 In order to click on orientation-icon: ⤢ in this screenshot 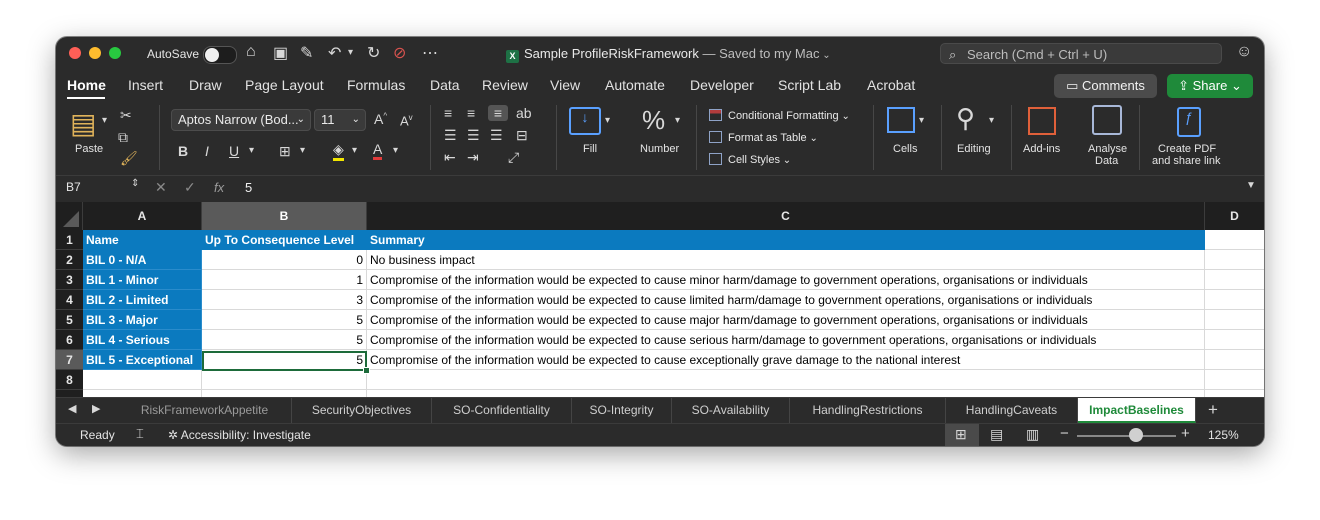, I will do `click(513, 157)`.